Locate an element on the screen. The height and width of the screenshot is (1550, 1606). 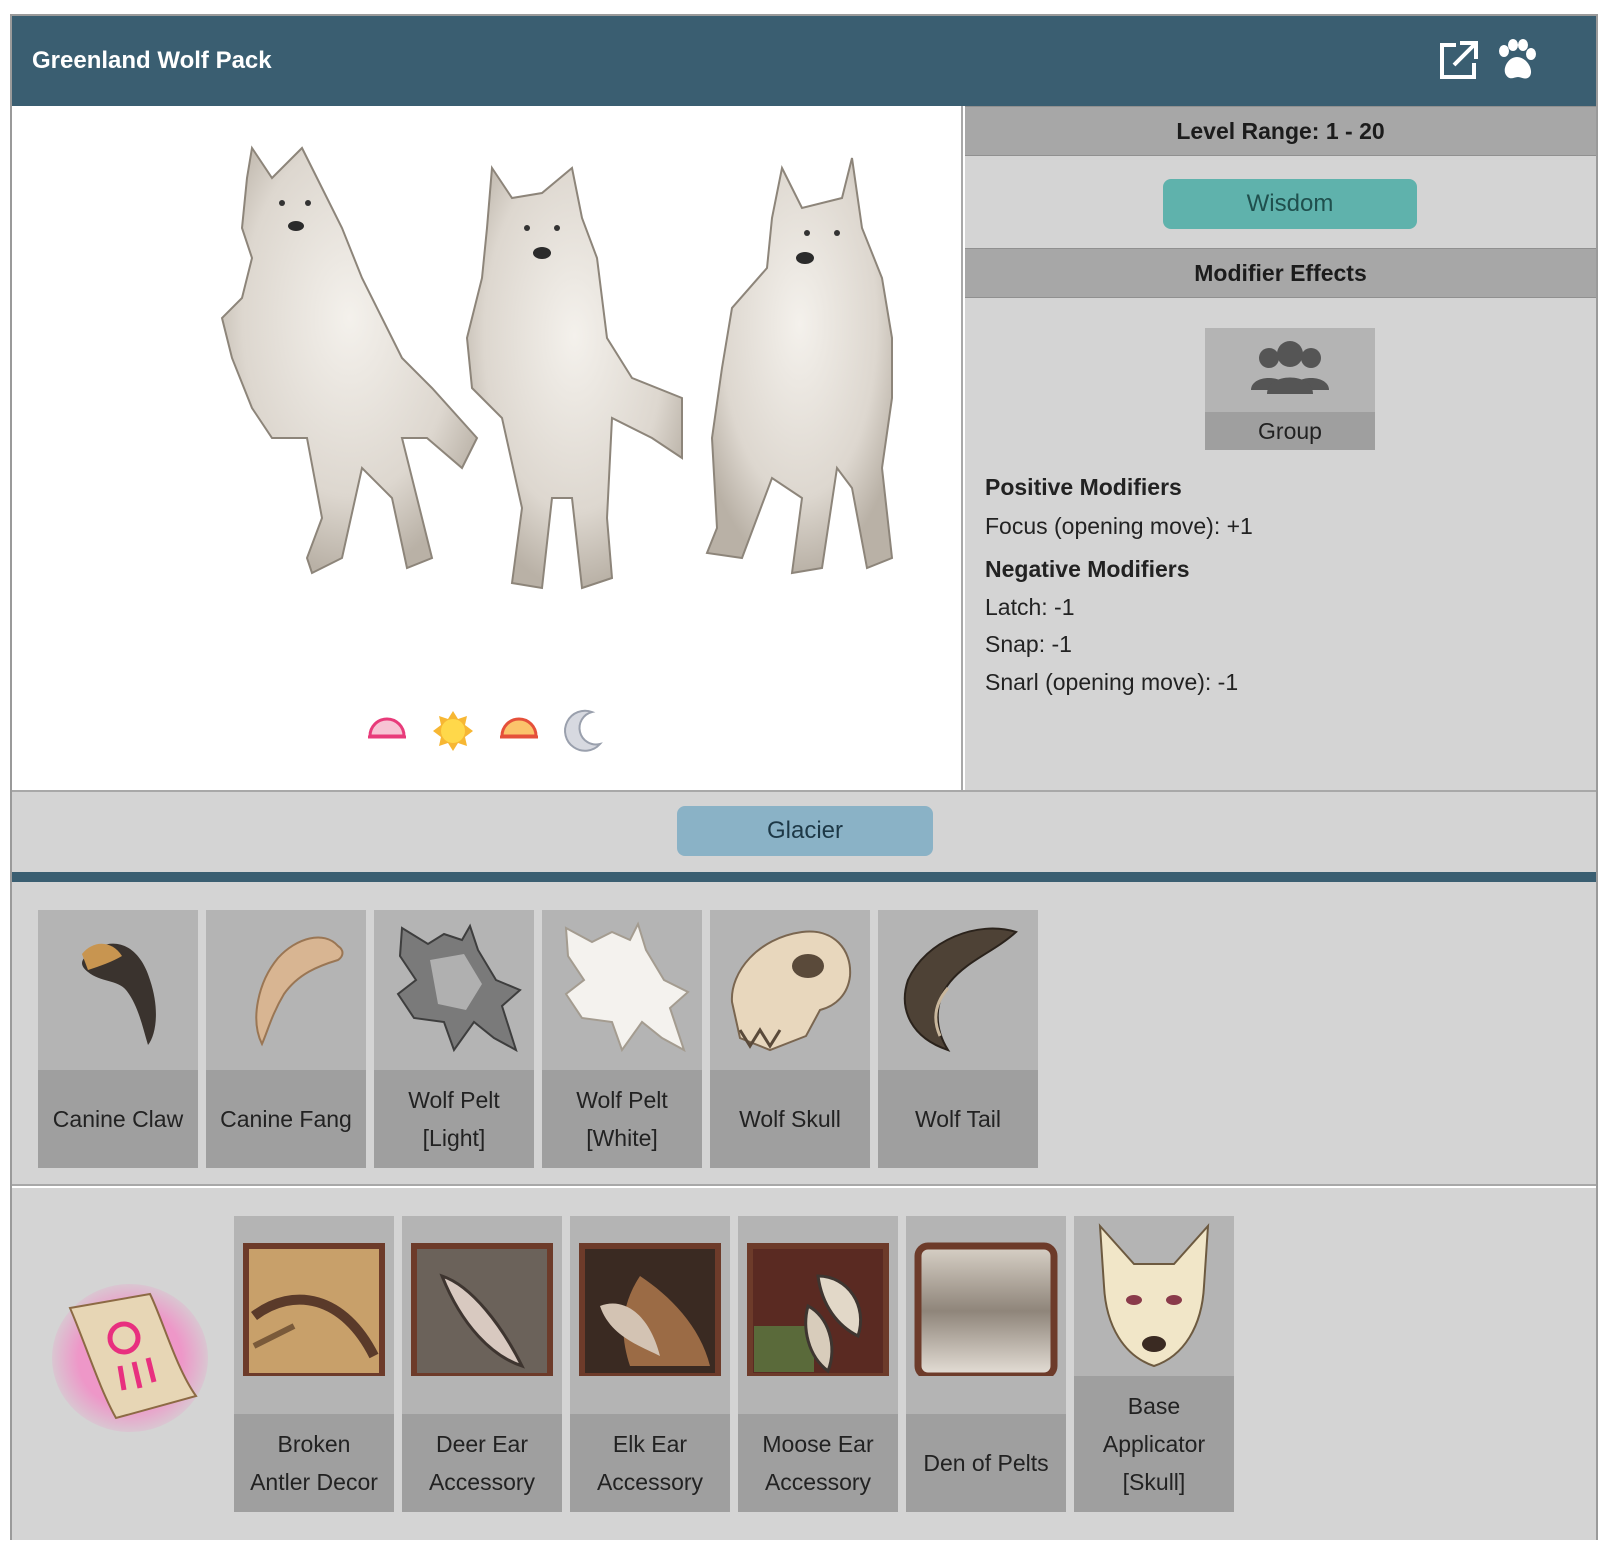
craft-label: Den of Pelts is located at coordinates (986, 1463).